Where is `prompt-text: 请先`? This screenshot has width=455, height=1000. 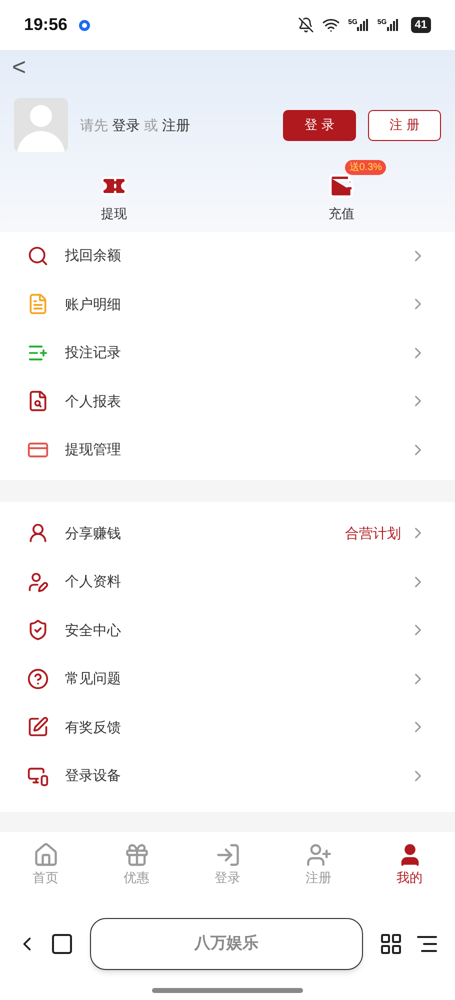 prompt-text: 请先 is located at coordinates (94, 125).